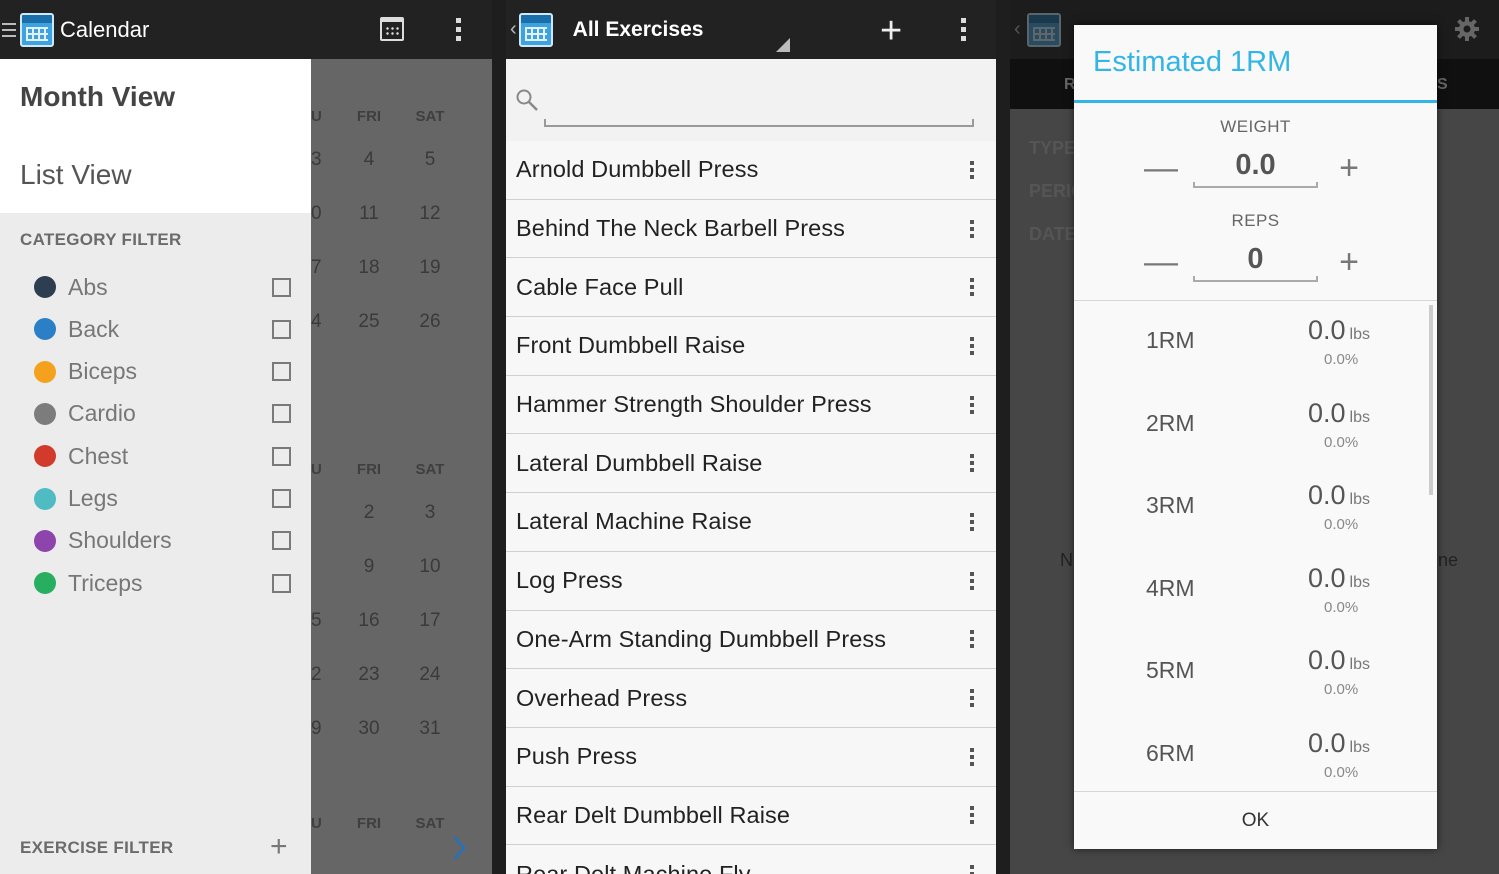 This screenshot has height=874, width=1499. I want to click on day-cell: 25, so click(369, 322).